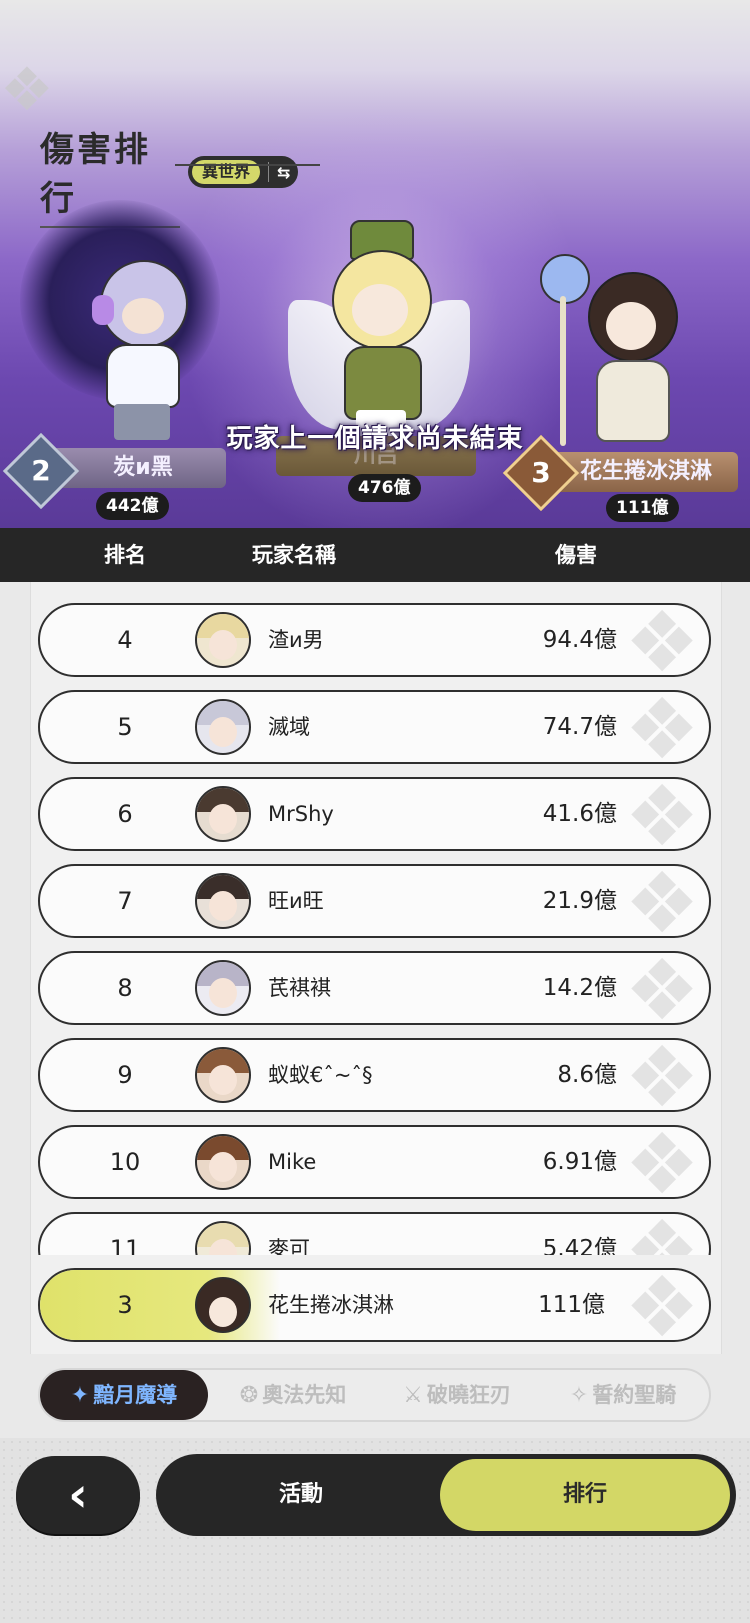  Describe the element at coordinates (331, 1305) in the screenshot. I see `my-player-name: 花生捲冰淇淋` at that location.